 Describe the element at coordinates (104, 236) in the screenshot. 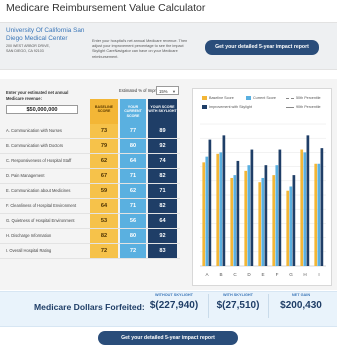

I see `baseline-cell: 82` at that location.